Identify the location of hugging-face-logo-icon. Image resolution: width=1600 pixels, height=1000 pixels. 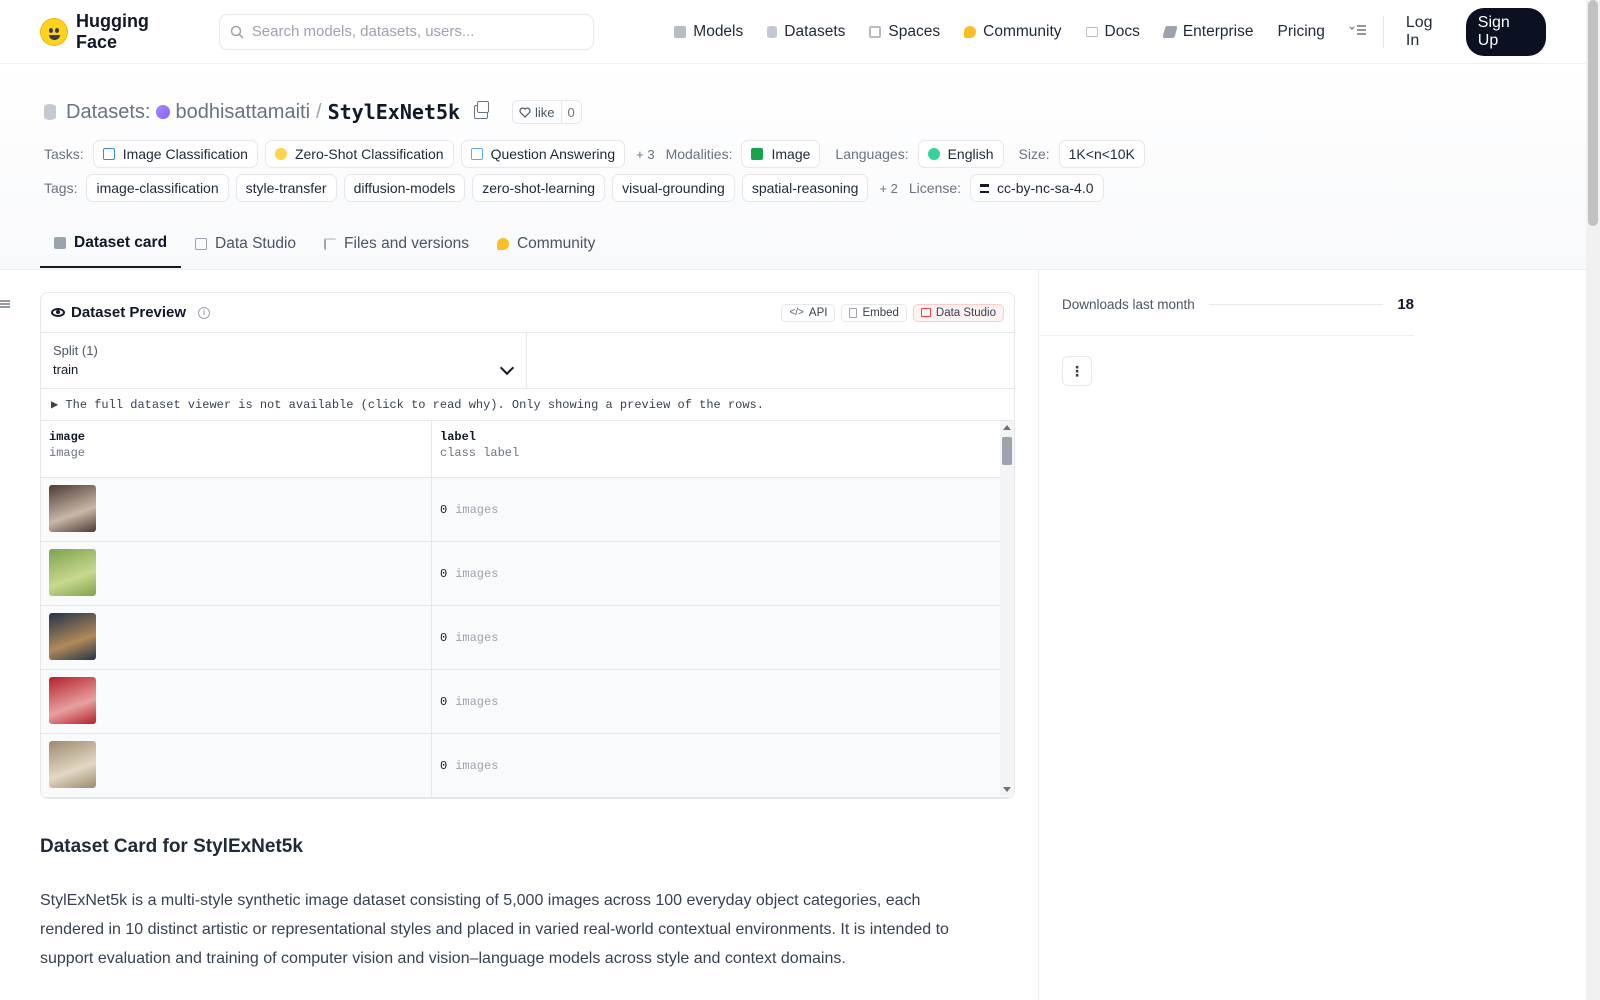
(54, 31).